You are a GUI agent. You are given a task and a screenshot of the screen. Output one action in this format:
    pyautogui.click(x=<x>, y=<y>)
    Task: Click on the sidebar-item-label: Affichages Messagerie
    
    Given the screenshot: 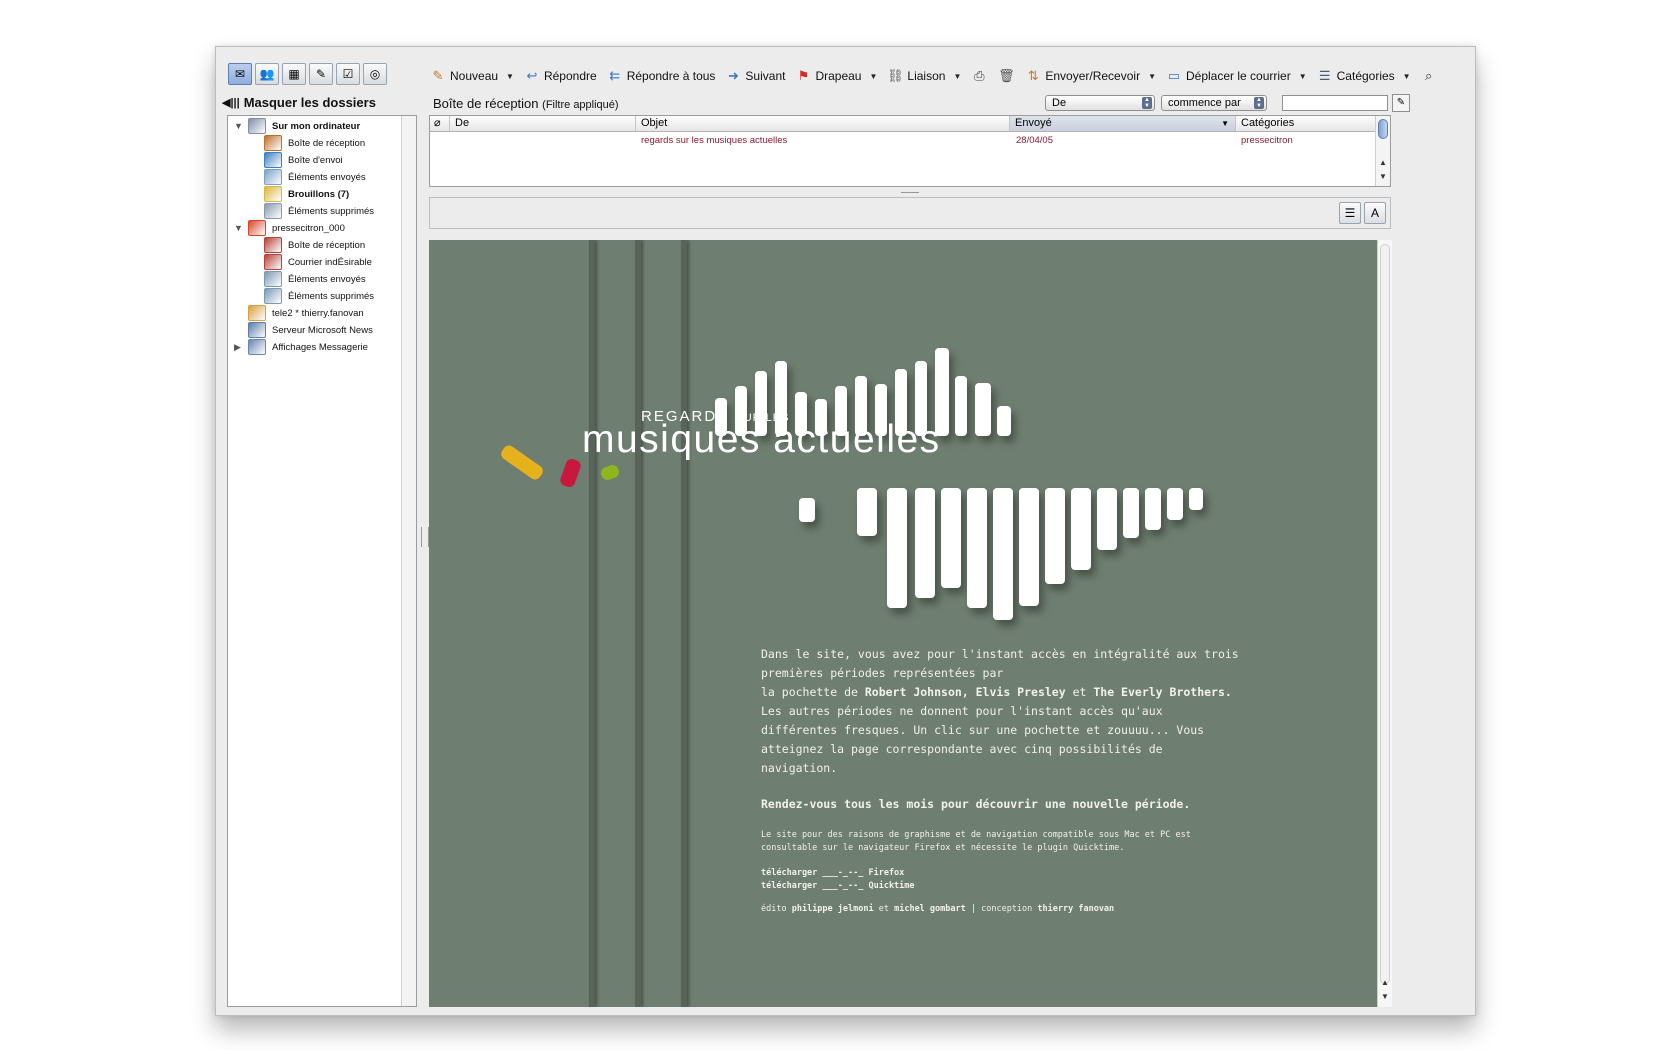 What is the action you would take?
    pyautogui.click(x=320, y=347)
    